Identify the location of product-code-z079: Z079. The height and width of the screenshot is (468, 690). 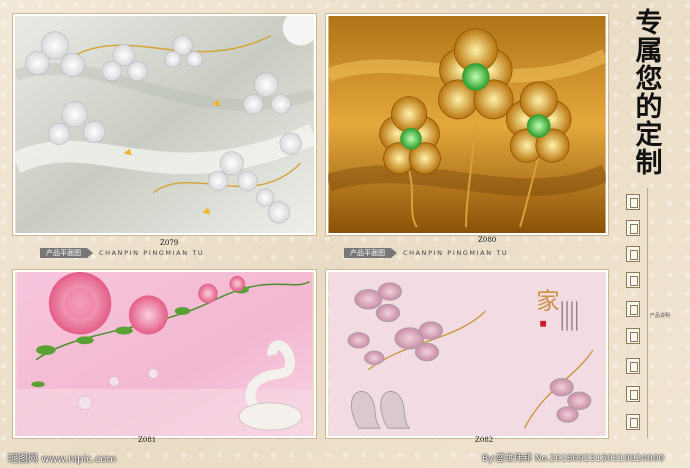
(169, 243).